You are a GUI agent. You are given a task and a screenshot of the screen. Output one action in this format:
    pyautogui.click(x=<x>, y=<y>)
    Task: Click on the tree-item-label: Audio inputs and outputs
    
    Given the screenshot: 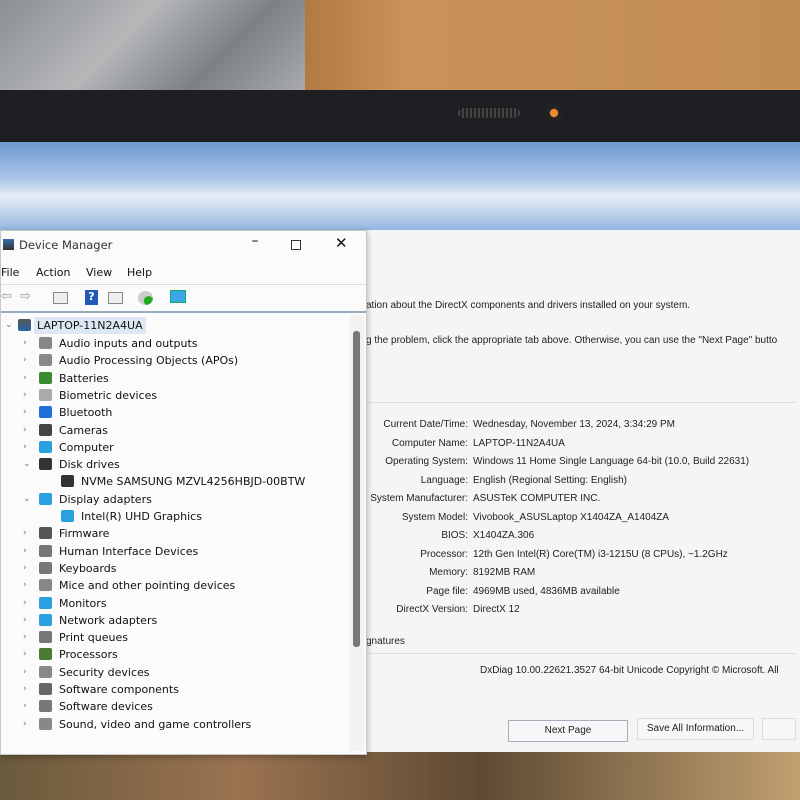 What is the action you would take?
    pyautogui.click(x=128, y=343)
    